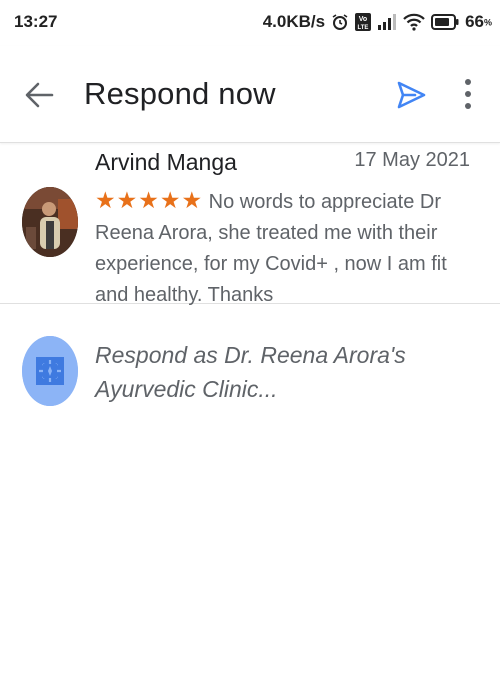  I want to click on wifi-icon, so click(414, 22).